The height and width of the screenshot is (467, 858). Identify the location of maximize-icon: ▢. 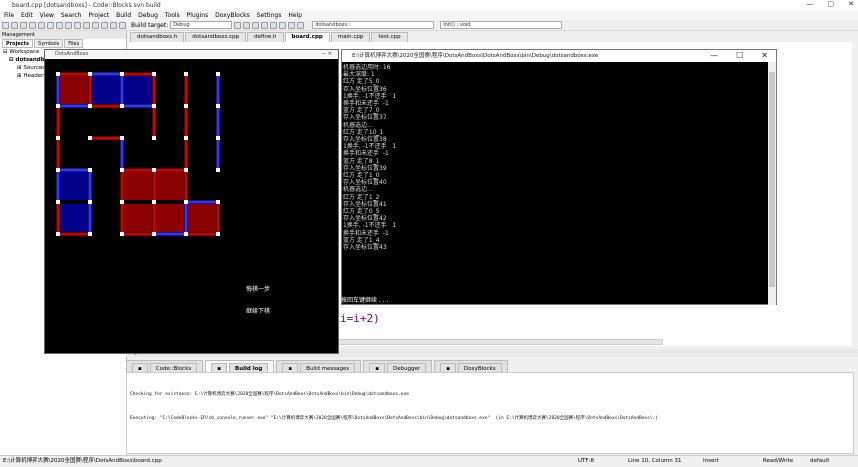
(831, 4).